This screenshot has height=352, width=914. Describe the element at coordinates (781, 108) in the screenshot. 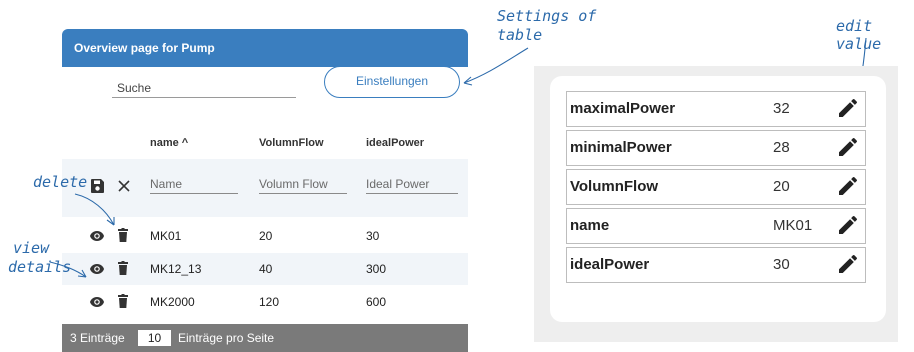

I see `property-value: 32` at that location.